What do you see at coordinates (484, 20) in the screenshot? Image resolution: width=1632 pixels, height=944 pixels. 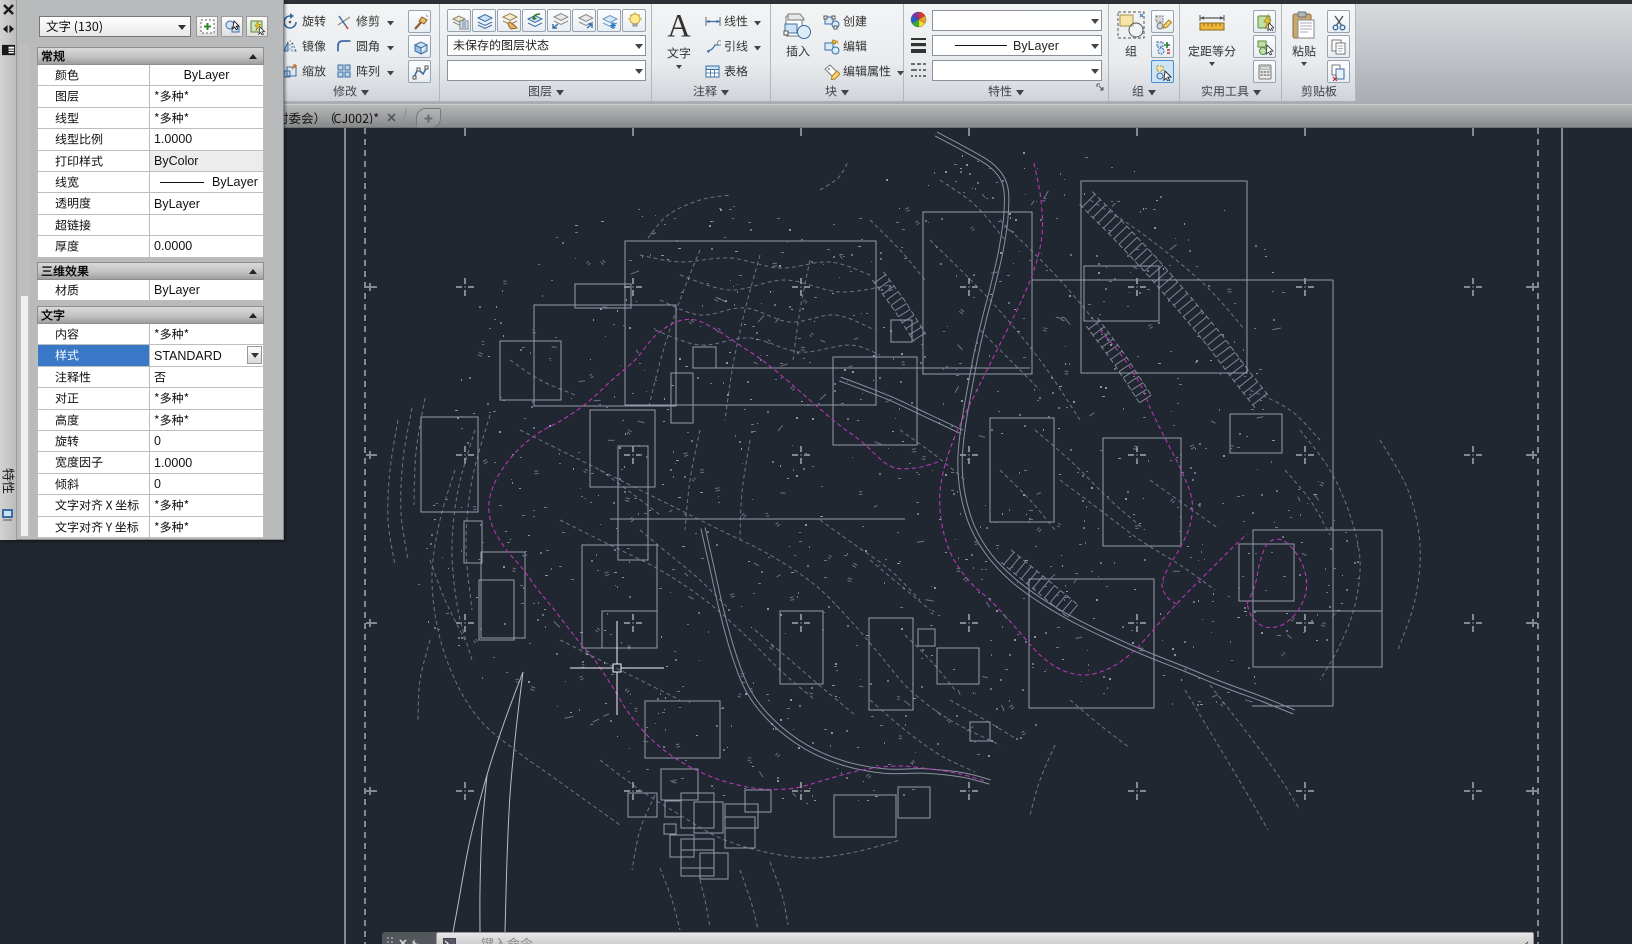 I see `ribbon-tool-layers-icon` at bounding box center [484, 20].